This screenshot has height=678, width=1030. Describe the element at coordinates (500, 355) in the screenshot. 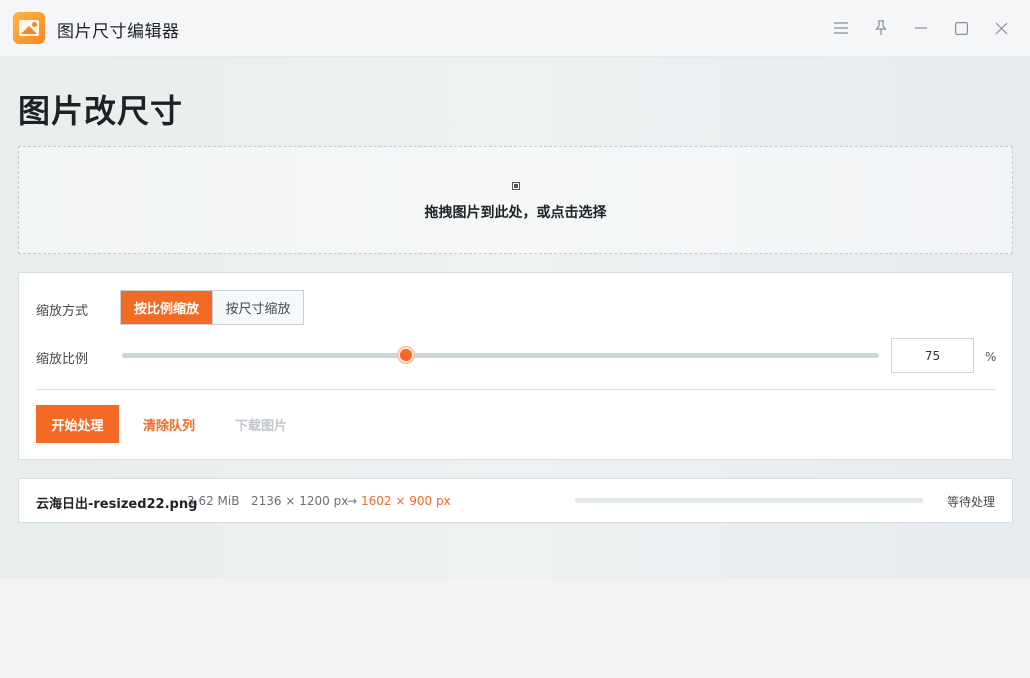

I see `scale-ratio-slider` at that location.